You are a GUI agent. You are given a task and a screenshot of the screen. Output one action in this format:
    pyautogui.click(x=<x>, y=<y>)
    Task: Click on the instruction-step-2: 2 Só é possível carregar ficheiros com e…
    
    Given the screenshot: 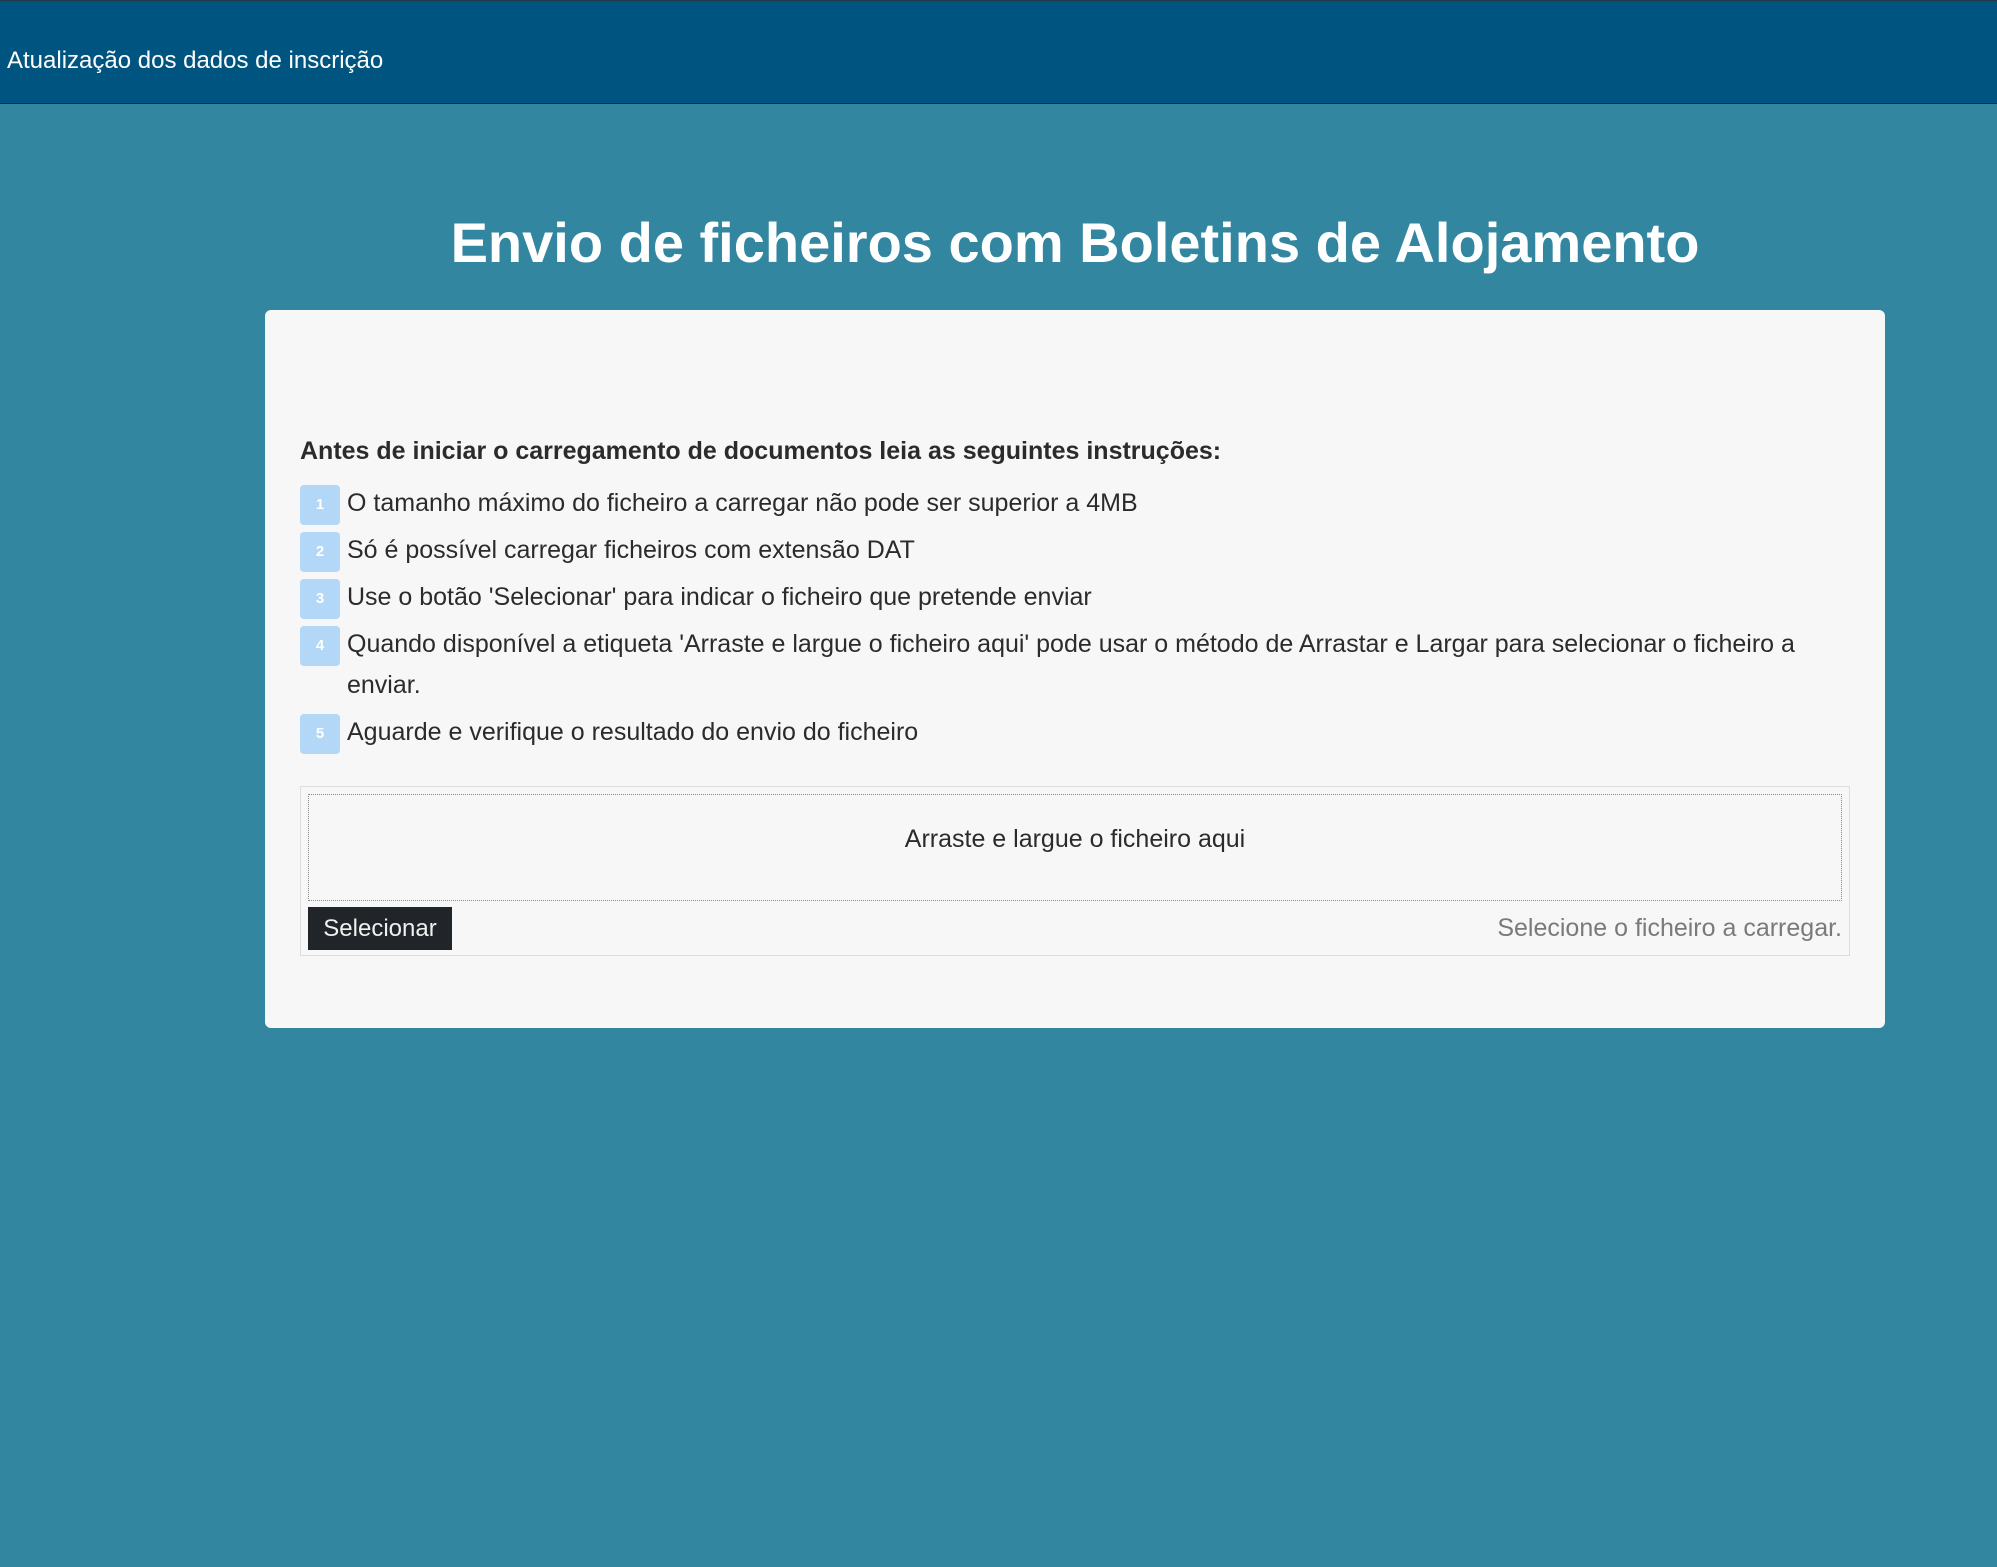 What is the action you would take?
    pyautogui.click(x=1080, y=551)
    